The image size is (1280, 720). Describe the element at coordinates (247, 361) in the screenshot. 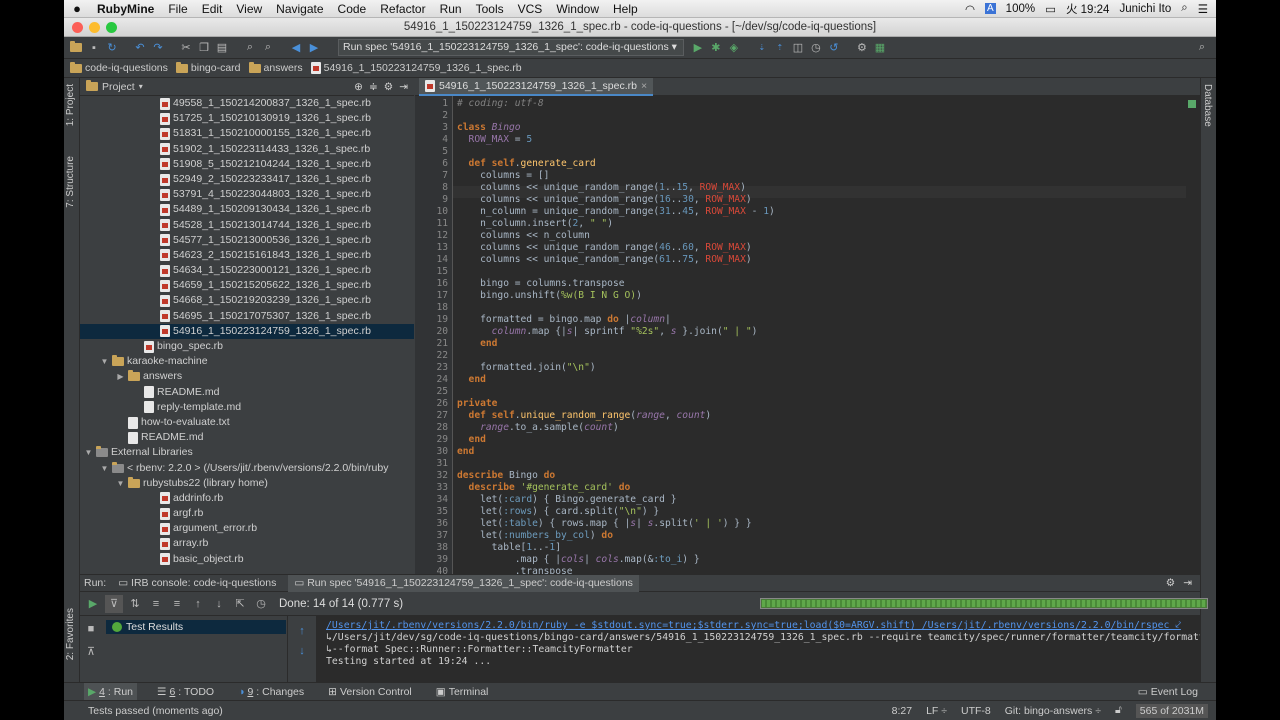

I see `tree-folder: ▼ karaoke-machine` at that location.